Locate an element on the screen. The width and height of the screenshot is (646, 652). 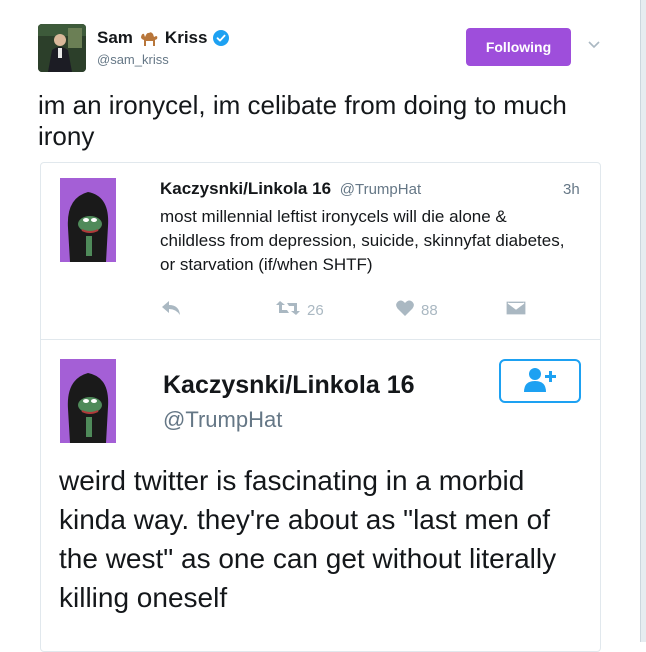
like-count: 88 is located at coordinates (429, 310).